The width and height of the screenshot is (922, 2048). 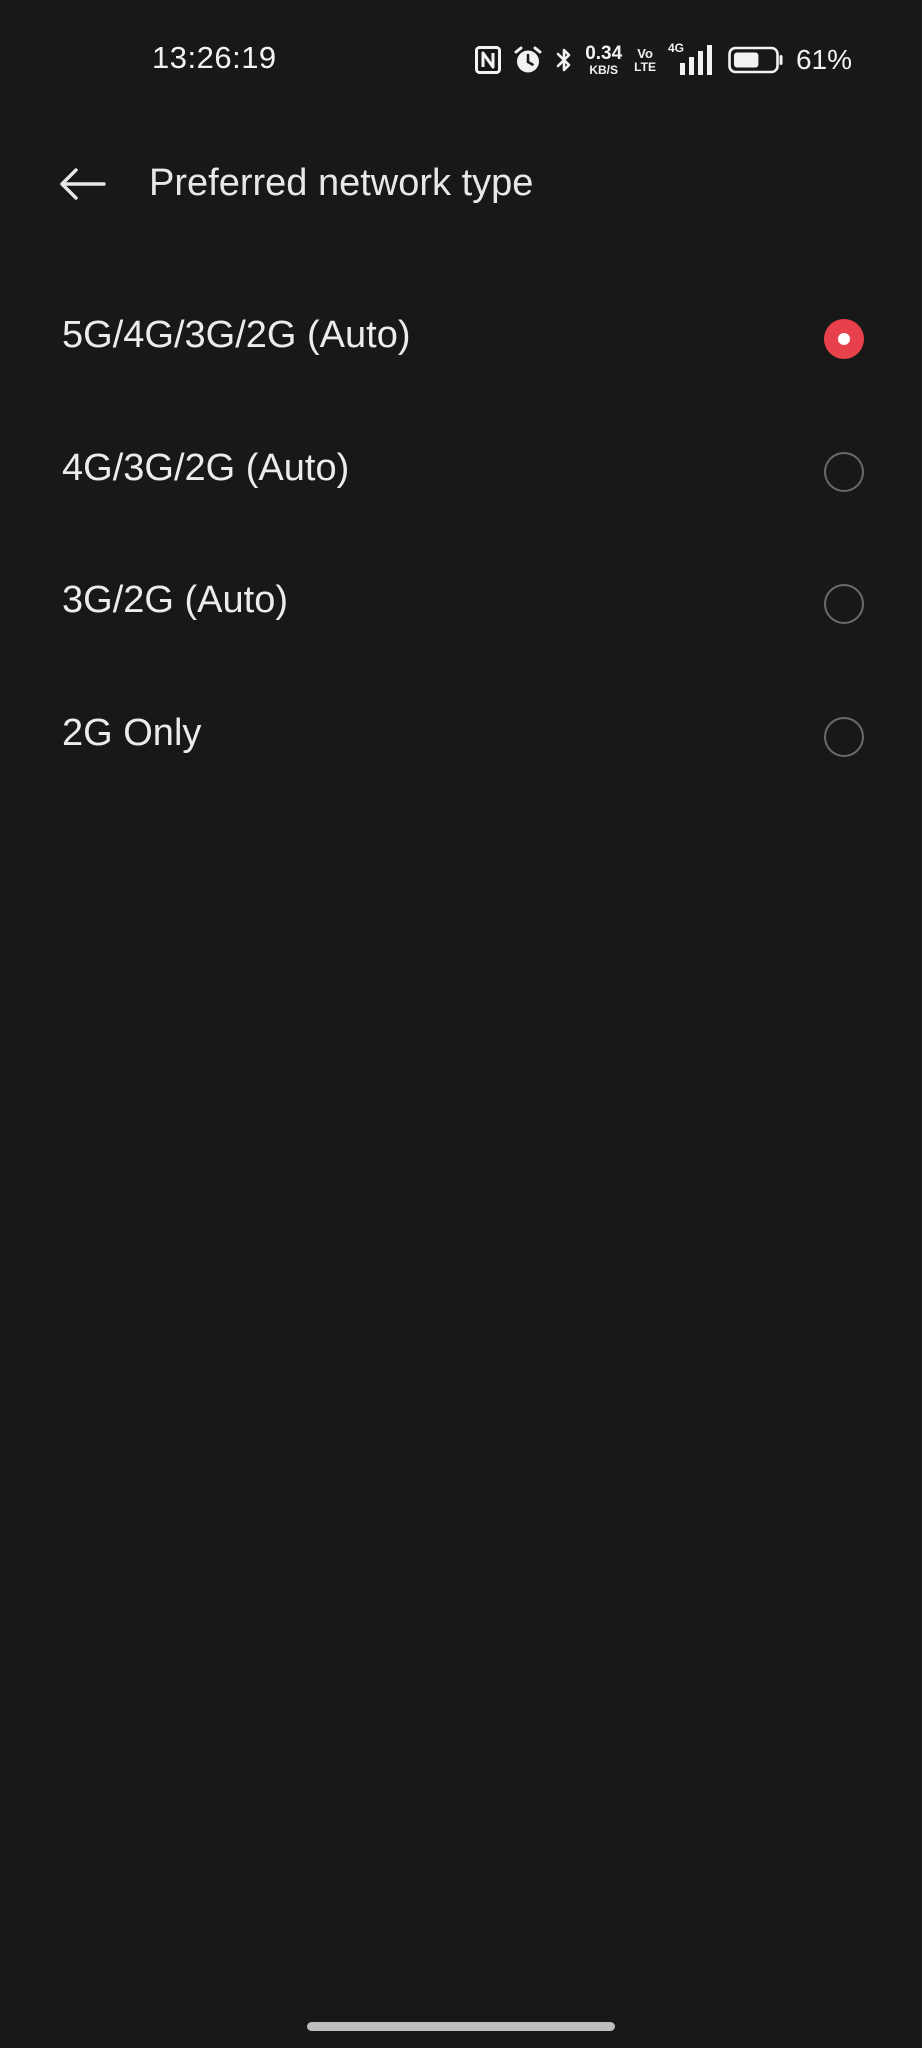 What do you see at coordinates (756, 60) in the screenshot?
I see `battery-icon` at bounding box center [756, 60].